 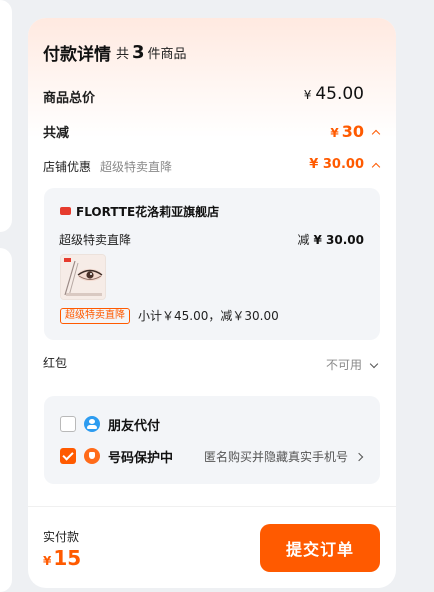 What do you see at coordinates (92, 424) in the screenshot?
I see `friend-icon` at bounding box center [92, 424].